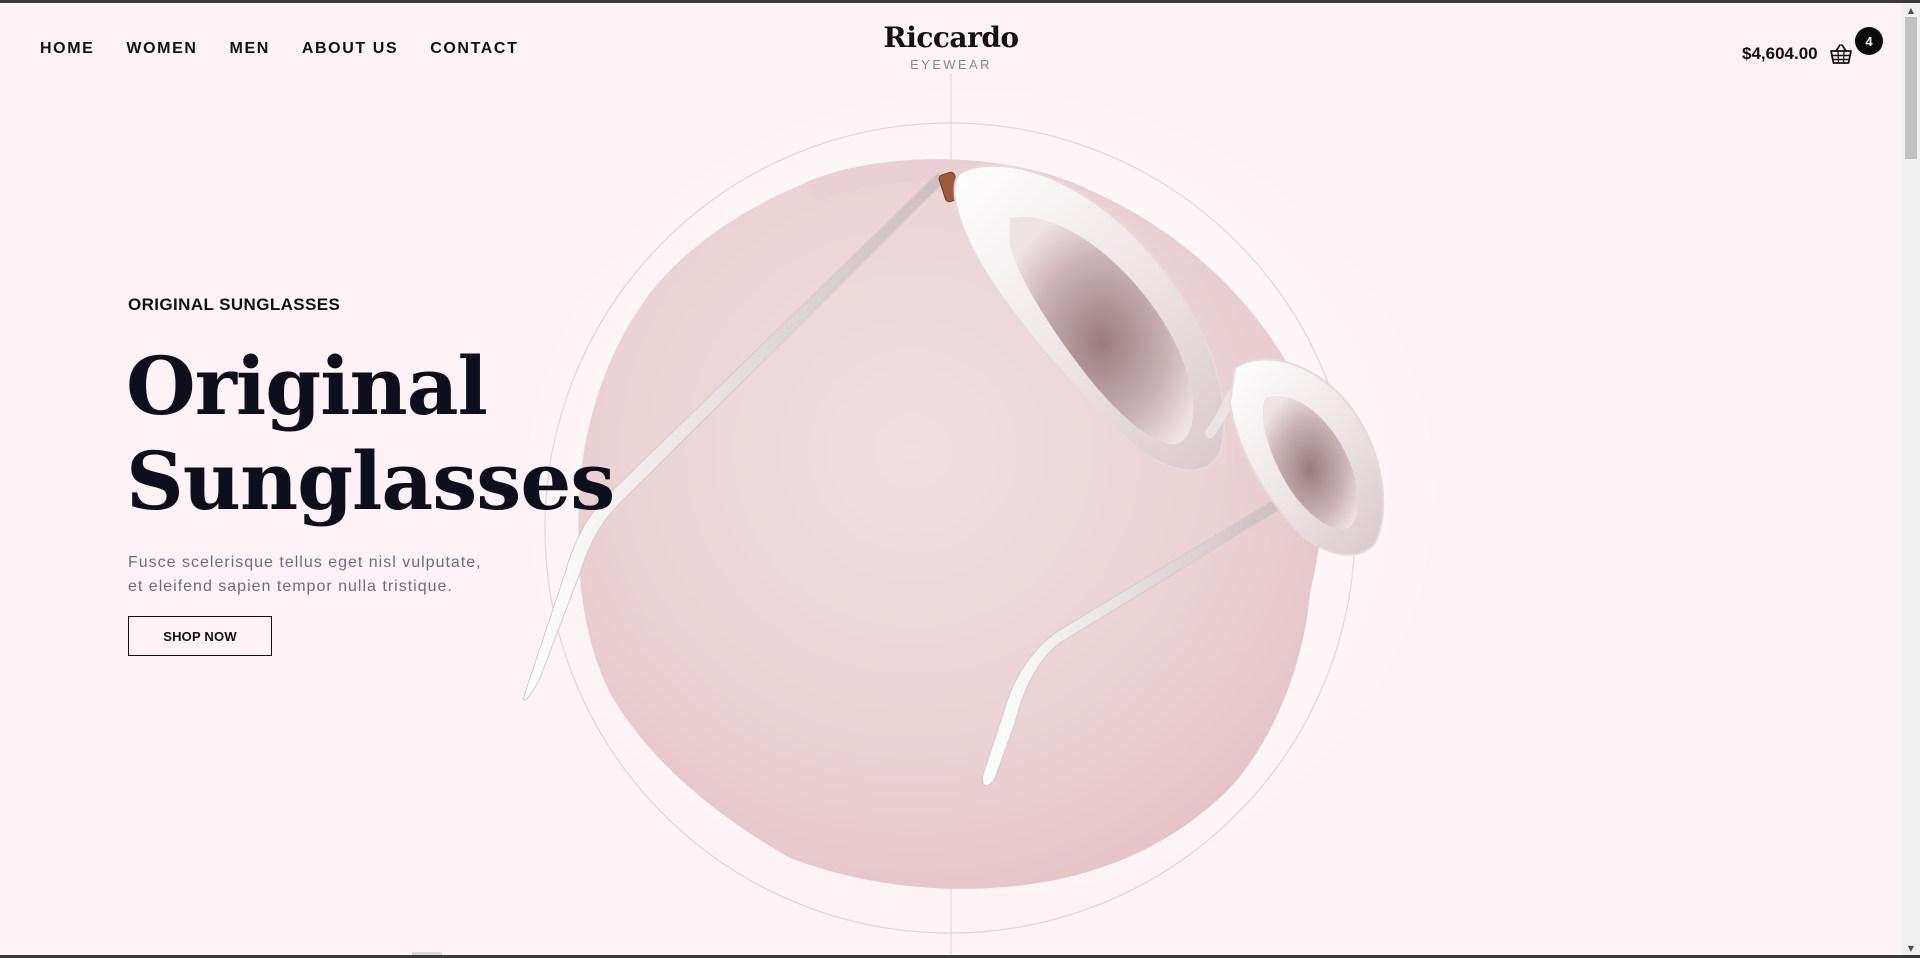 The width and height of the screenshot is (1920, 958). Describe the element at coordinates (1911, 479) in the screenshot. I see `vertical-scrollbar: ▲ ▼` at that location.